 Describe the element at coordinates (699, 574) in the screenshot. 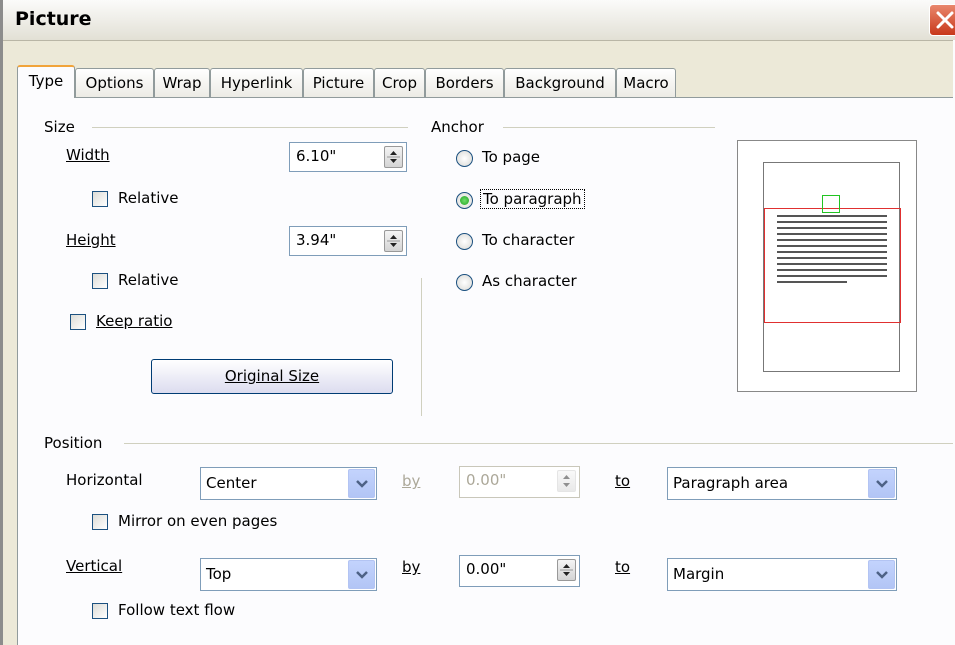

I see `vertical-to-value: Margin` at that location.